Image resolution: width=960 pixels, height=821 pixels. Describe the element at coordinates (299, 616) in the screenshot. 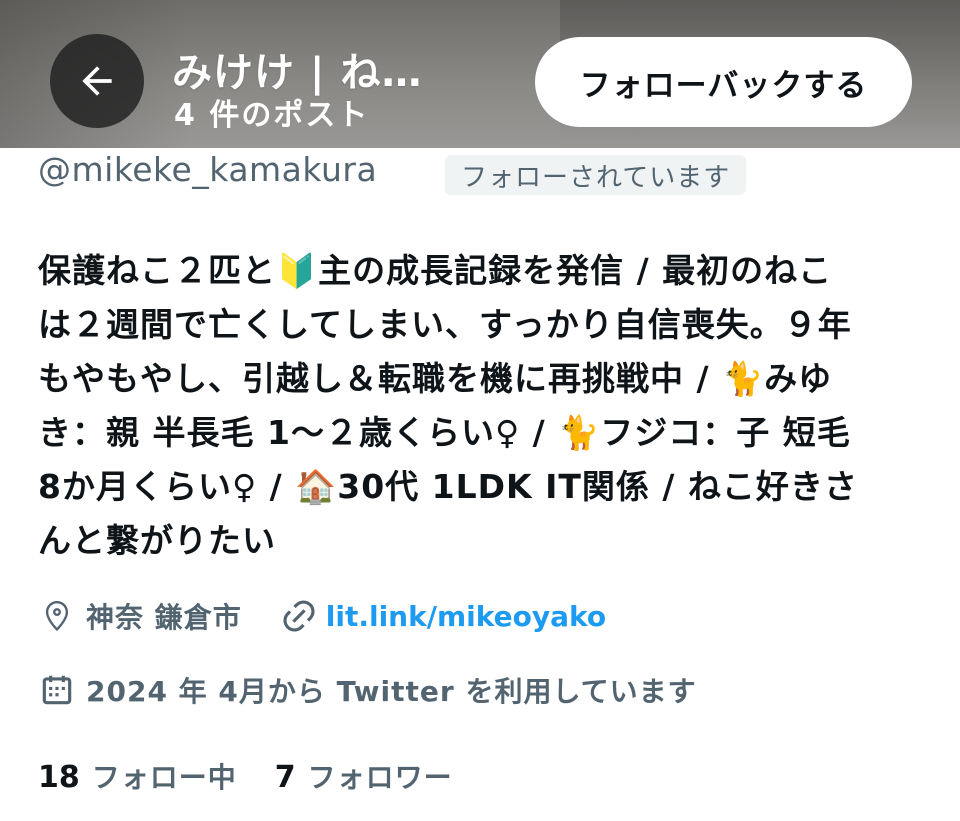

I see `link-icon` at that location.